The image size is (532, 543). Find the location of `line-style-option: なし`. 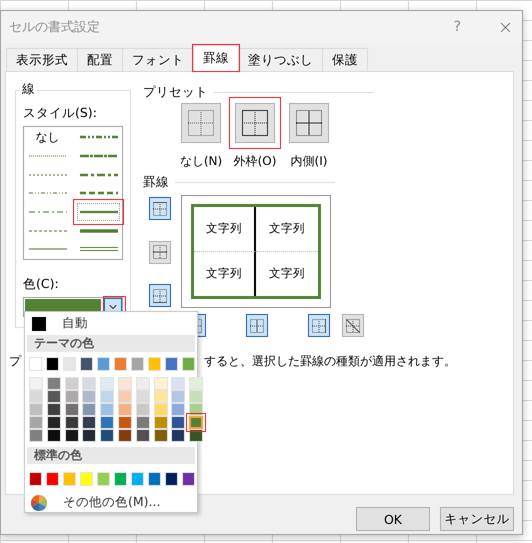

line-style-option: なし is located at coordinates (47, 137).